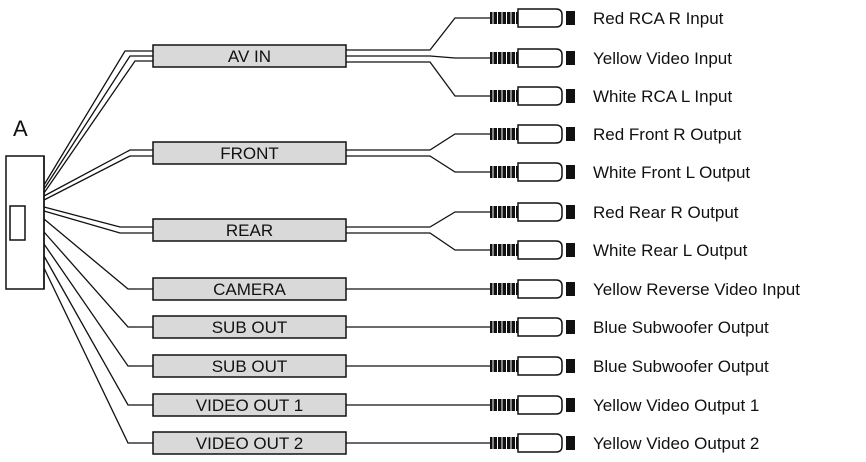  Describe the element at coordinates (696, 289) in the screenshot. I see `output-label: Yellow Reverse Video Input` at that location.